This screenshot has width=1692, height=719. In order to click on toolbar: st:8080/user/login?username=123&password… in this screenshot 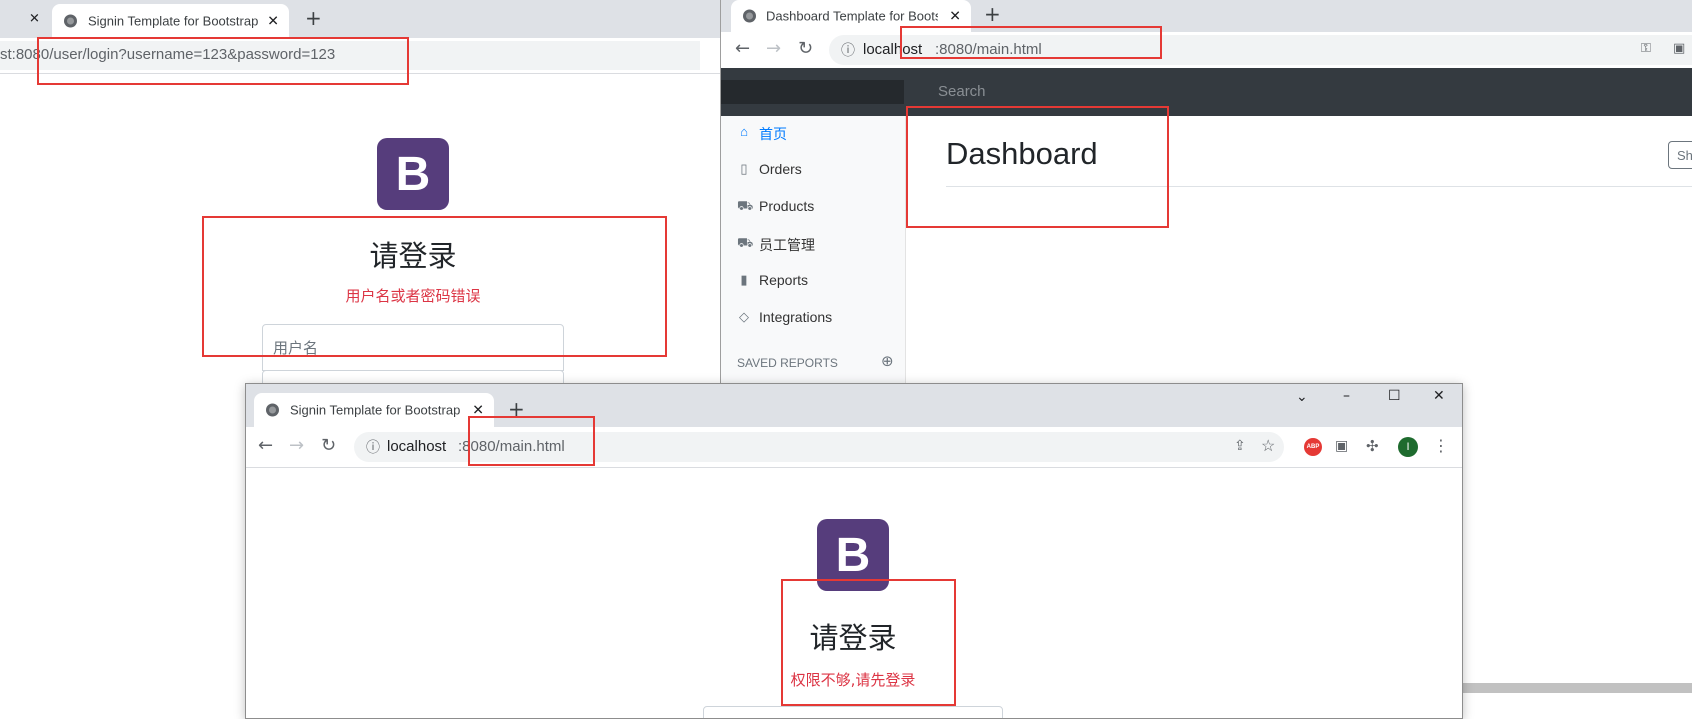, I will do `click(360, 56)`.